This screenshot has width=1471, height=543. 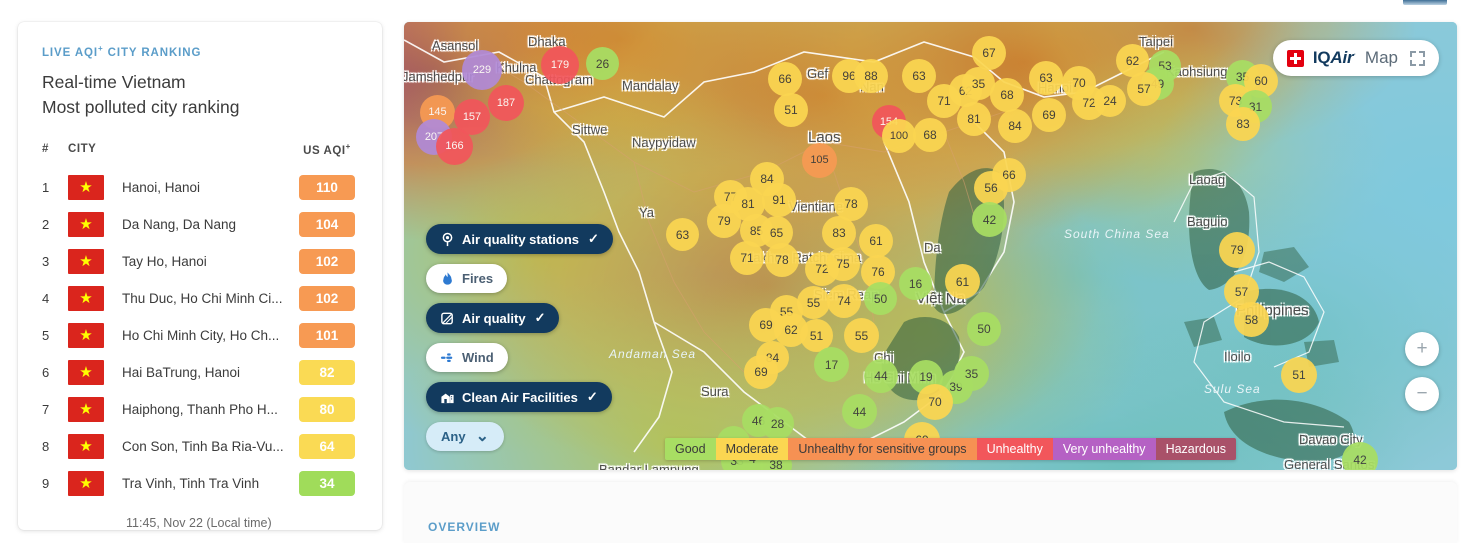 I want to click on station-marker: 16, so click(x=915, y=283).